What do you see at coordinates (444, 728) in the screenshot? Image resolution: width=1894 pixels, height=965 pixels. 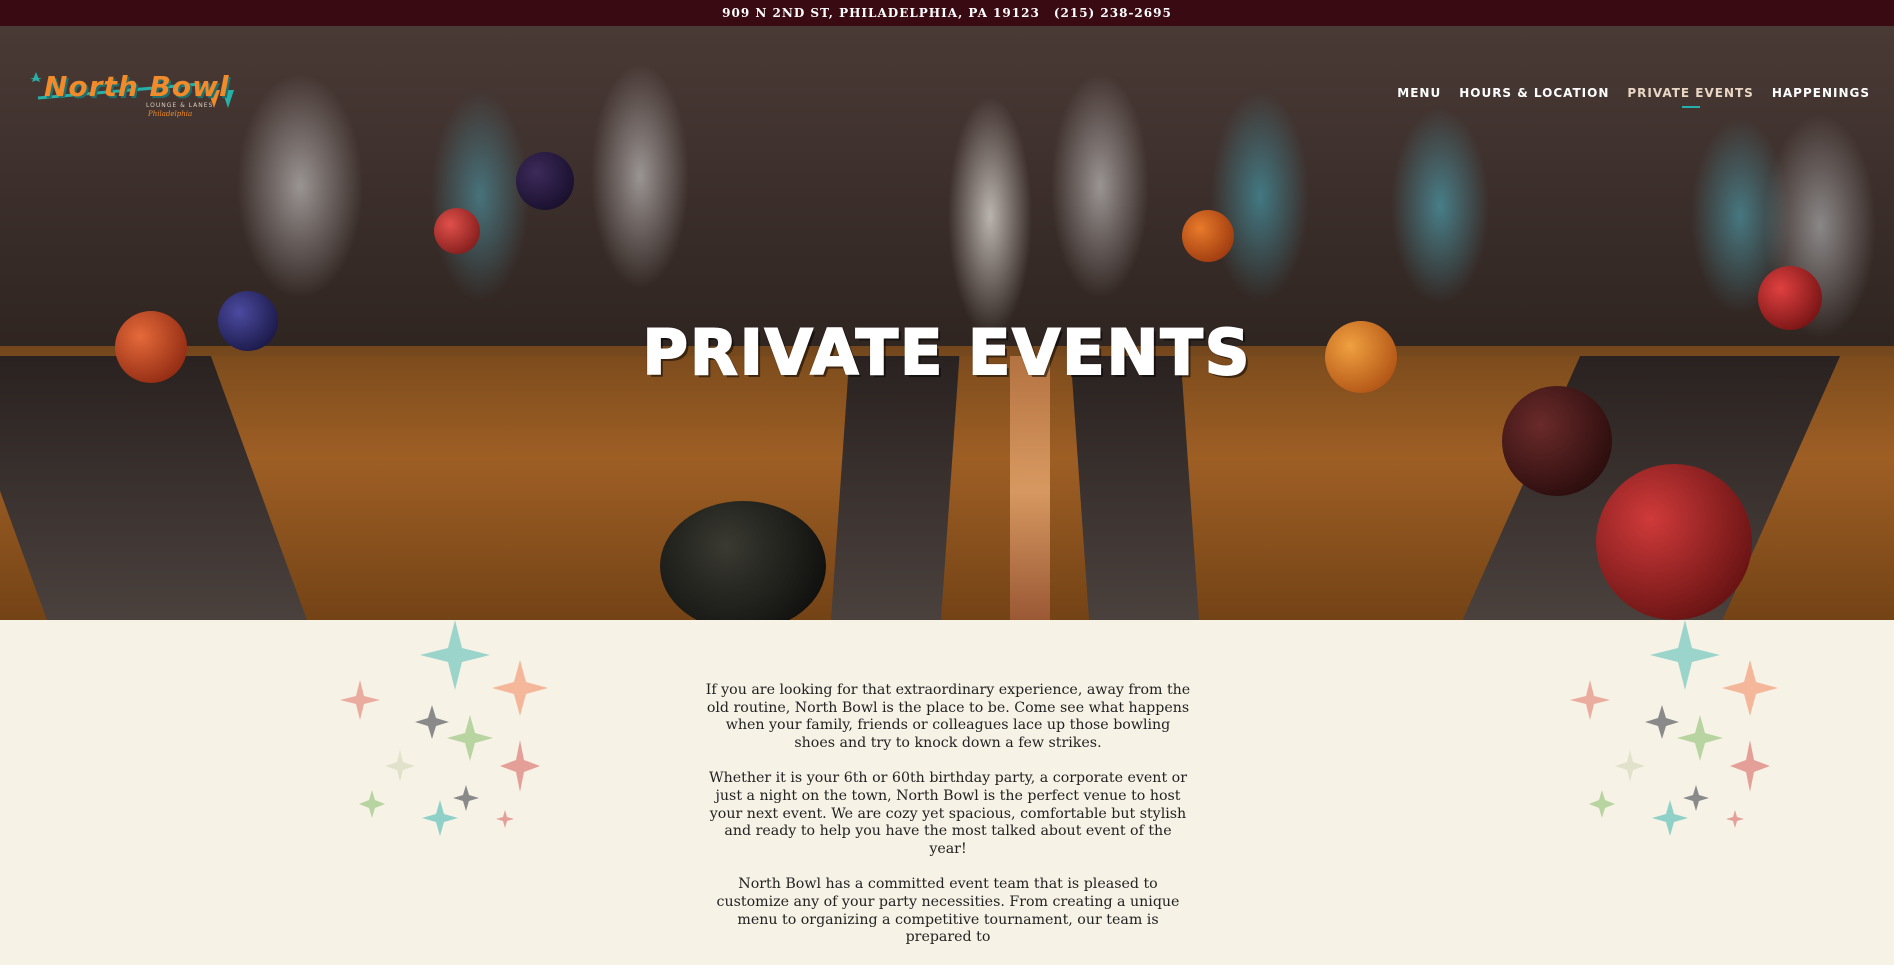 I see `sparkle-stars-left-icon` at bounding box center [444, 728].